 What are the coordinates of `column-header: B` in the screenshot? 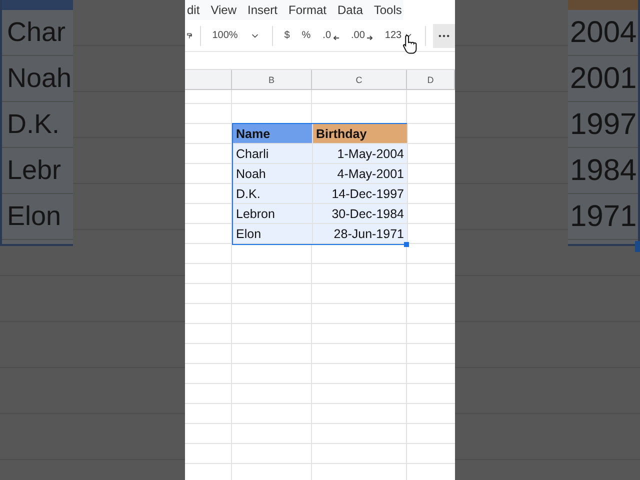 It's located at (272, 80).